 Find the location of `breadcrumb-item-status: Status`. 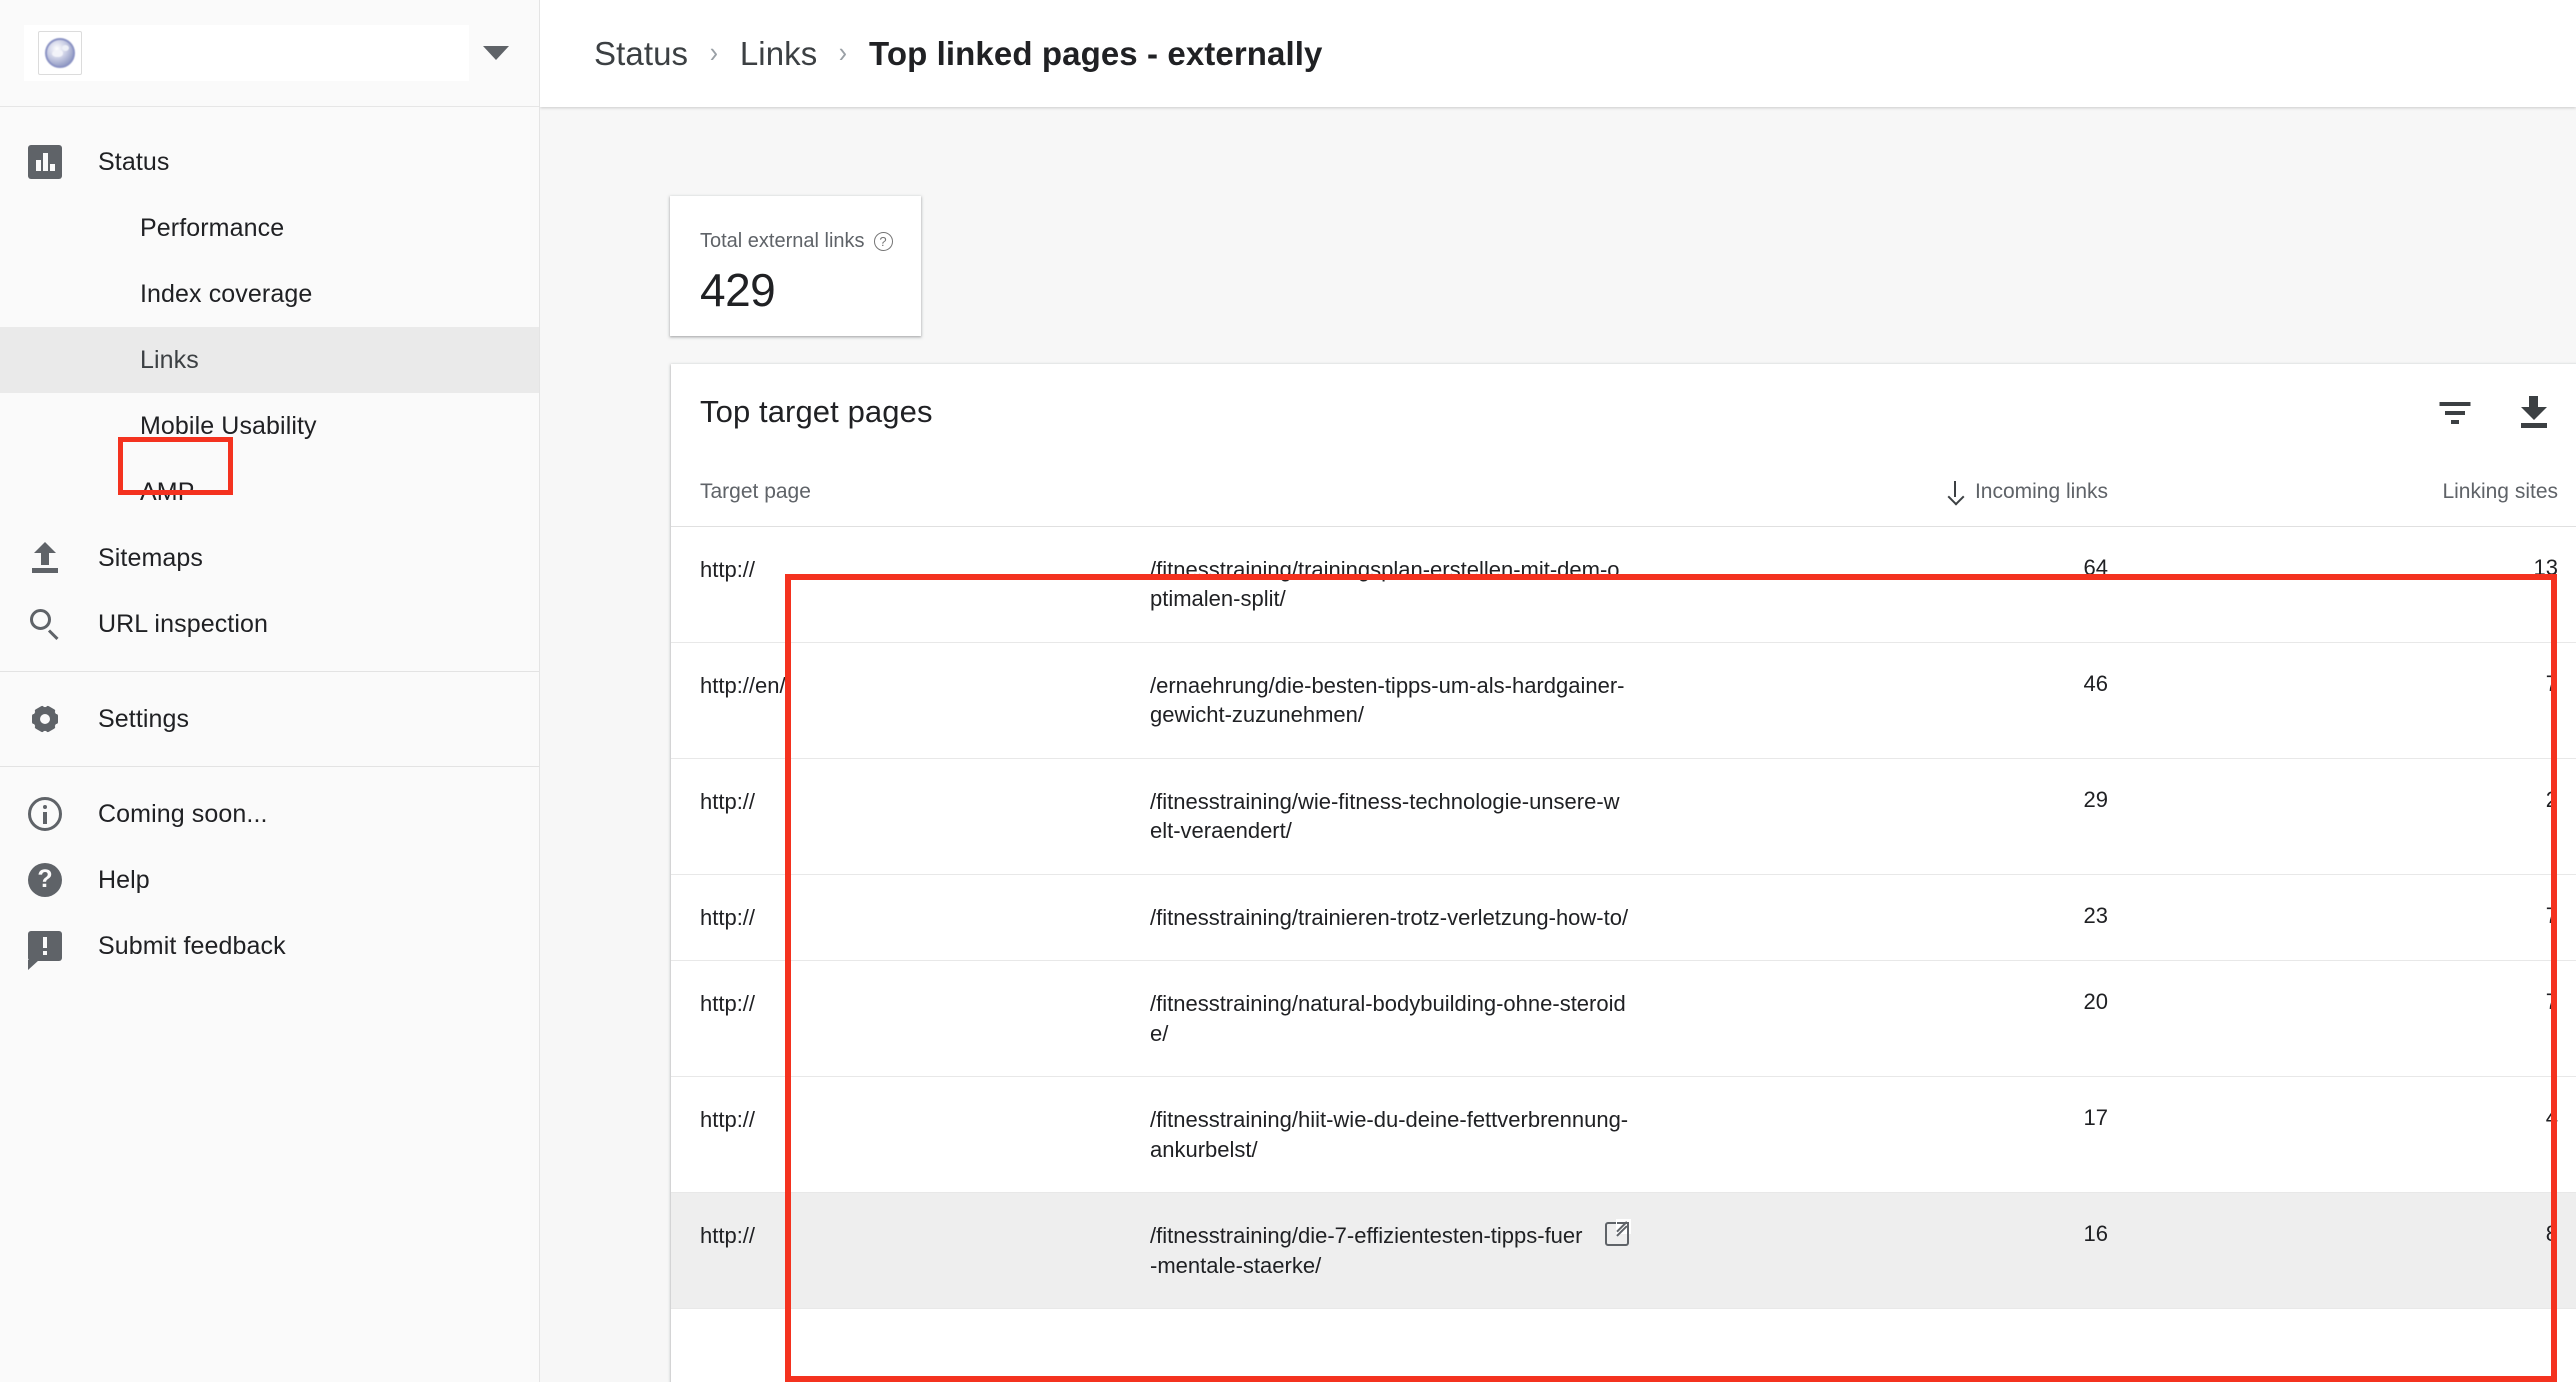

breadcrumb-item-status: Status is located at coordinates (641, 54).